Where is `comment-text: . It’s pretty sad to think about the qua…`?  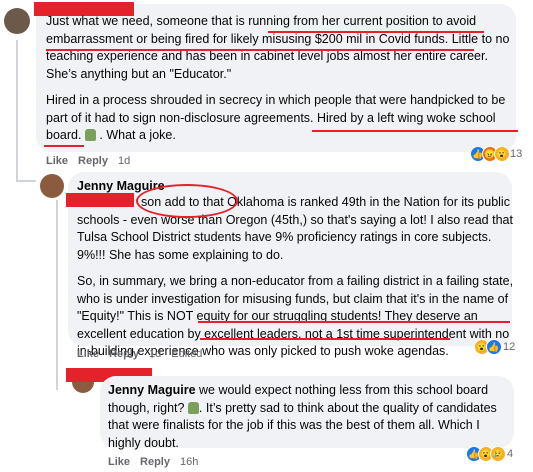 comment-text: . It’s pretty sad to think about the qua… is located at coordinates (347, 407).